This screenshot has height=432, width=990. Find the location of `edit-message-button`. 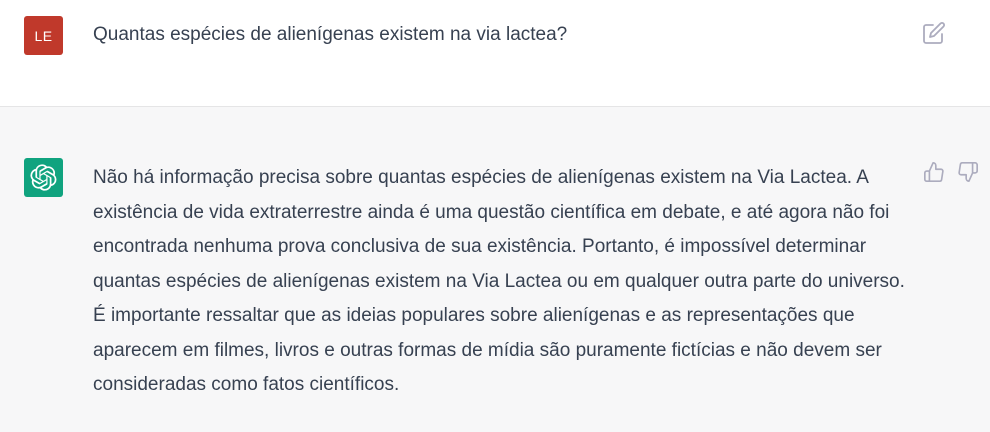

edit-message-button is located at coordinates (934, 33).